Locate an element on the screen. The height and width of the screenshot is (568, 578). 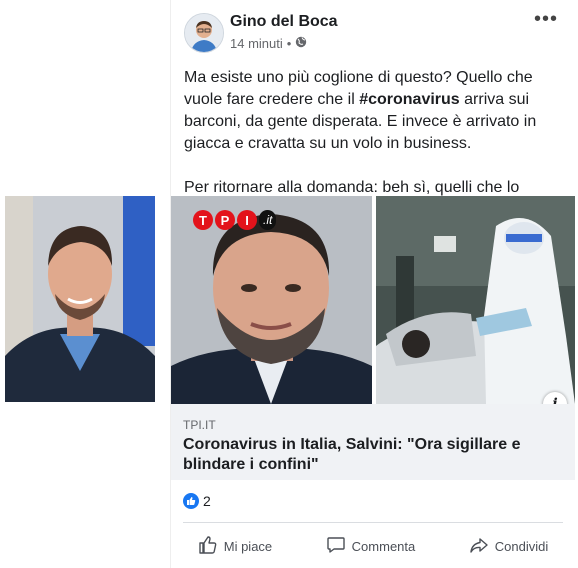
reactions-summary: 2 is located at coordinates (197, 501).